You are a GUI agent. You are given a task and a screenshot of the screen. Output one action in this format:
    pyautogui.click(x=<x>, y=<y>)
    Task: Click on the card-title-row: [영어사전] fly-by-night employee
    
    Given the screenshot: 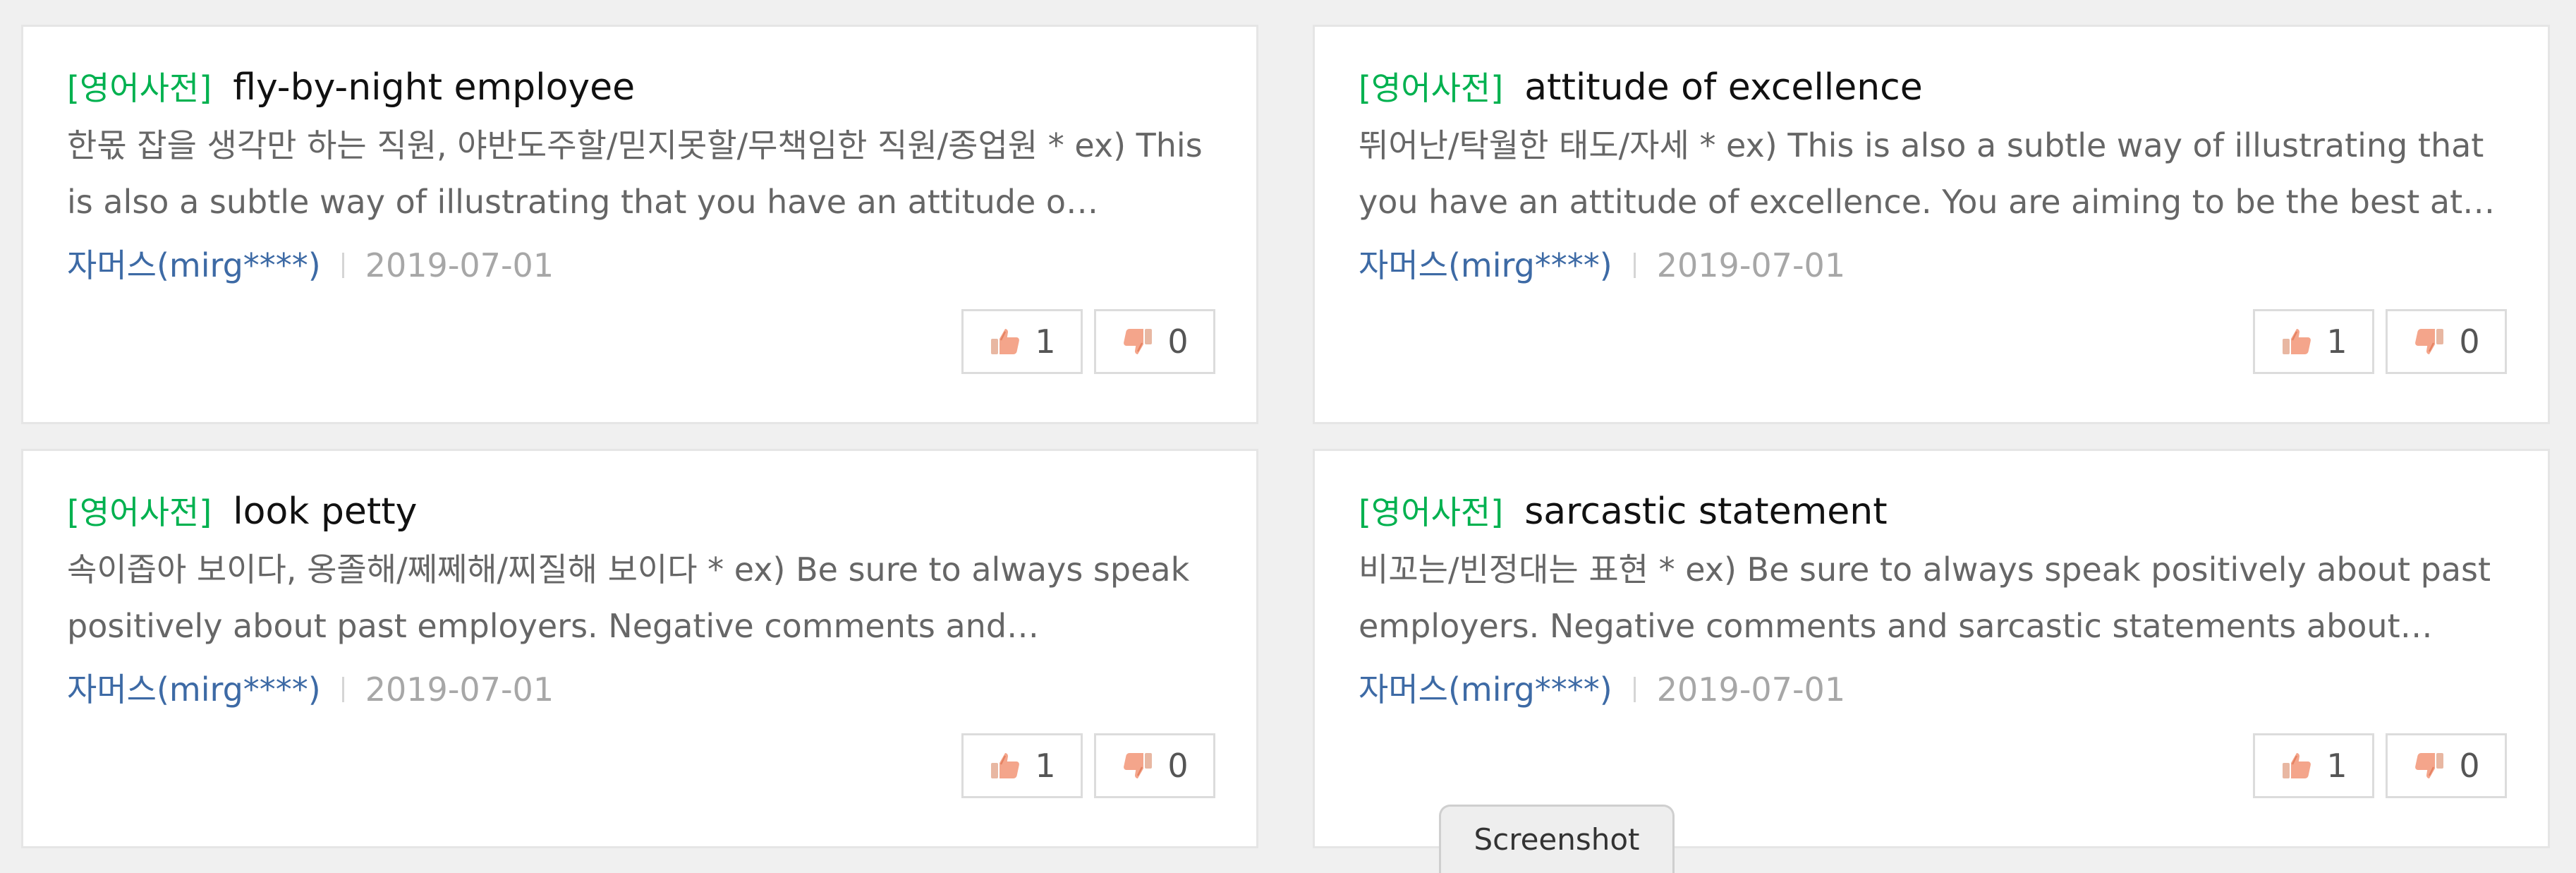 What is the action you would take?
    pyautogui.click(x=351, y=87)
    